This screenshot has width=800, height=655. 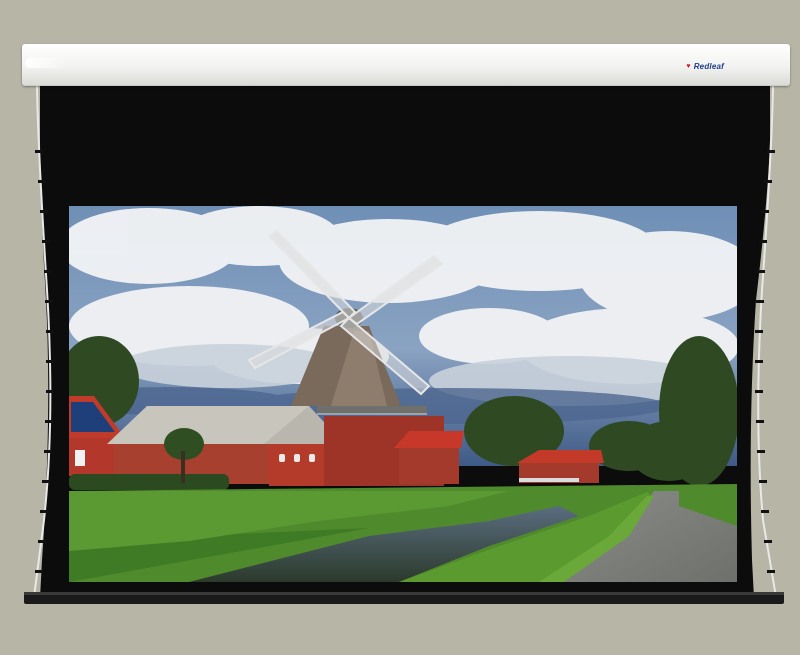 I want to click on brand-name: Redleaf, so click(x=708, y=66).